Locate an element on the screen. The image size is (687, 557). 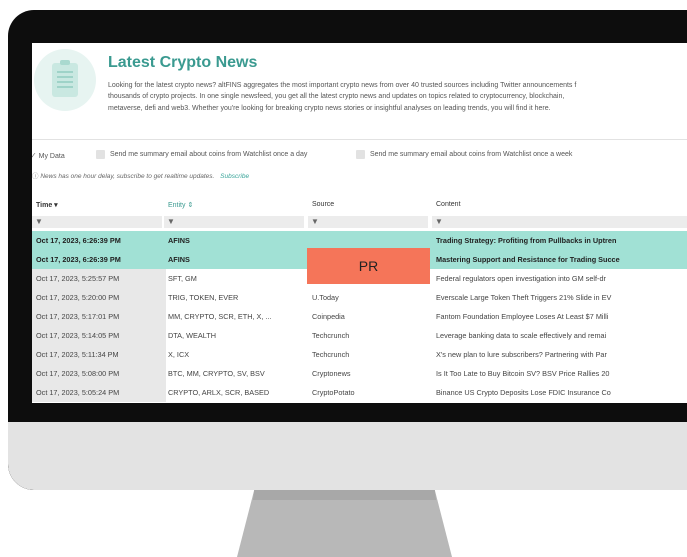
subscribe-link: Subscribe is located at coordinates (234, 176).